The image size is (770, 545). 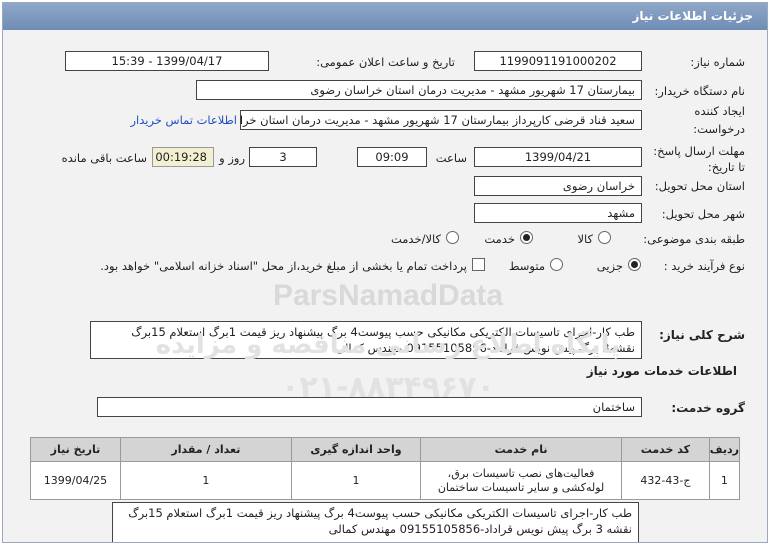 I want to click on row-index: 1, so click(x=724, y=480).